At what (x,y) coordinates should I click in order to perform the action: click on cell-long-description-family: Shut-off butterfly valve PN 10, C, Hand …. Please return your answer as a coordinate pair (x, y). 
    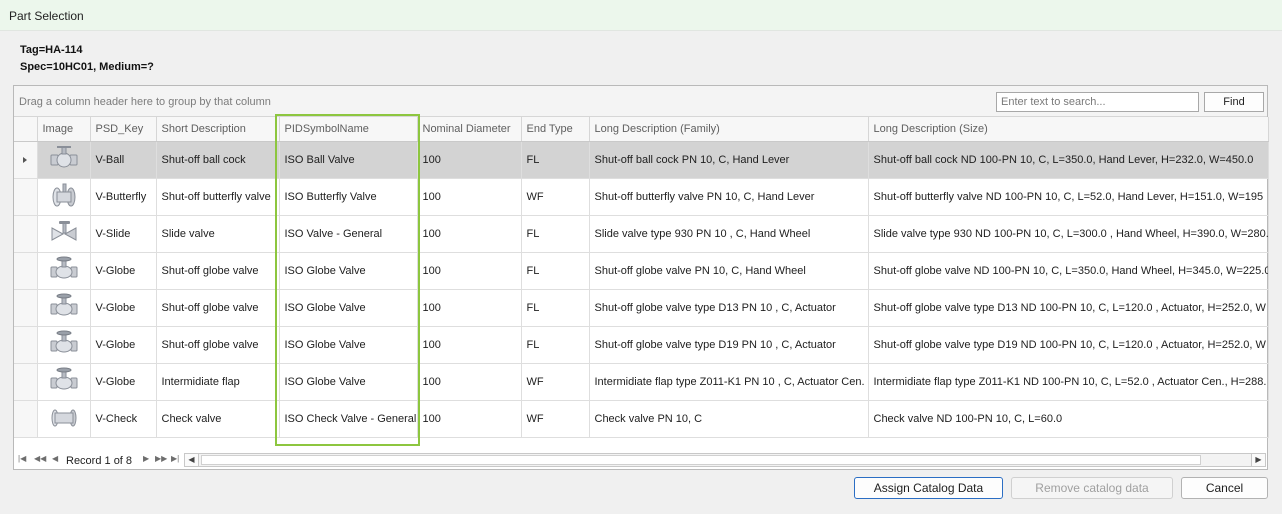
    Looking at the image, I should click on (729, 197).